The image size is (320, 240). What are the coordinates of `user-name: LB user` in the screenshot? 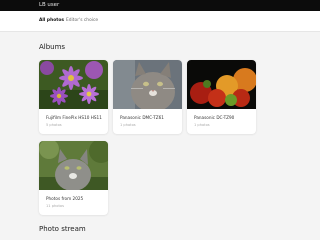 It's located at (49, 5).